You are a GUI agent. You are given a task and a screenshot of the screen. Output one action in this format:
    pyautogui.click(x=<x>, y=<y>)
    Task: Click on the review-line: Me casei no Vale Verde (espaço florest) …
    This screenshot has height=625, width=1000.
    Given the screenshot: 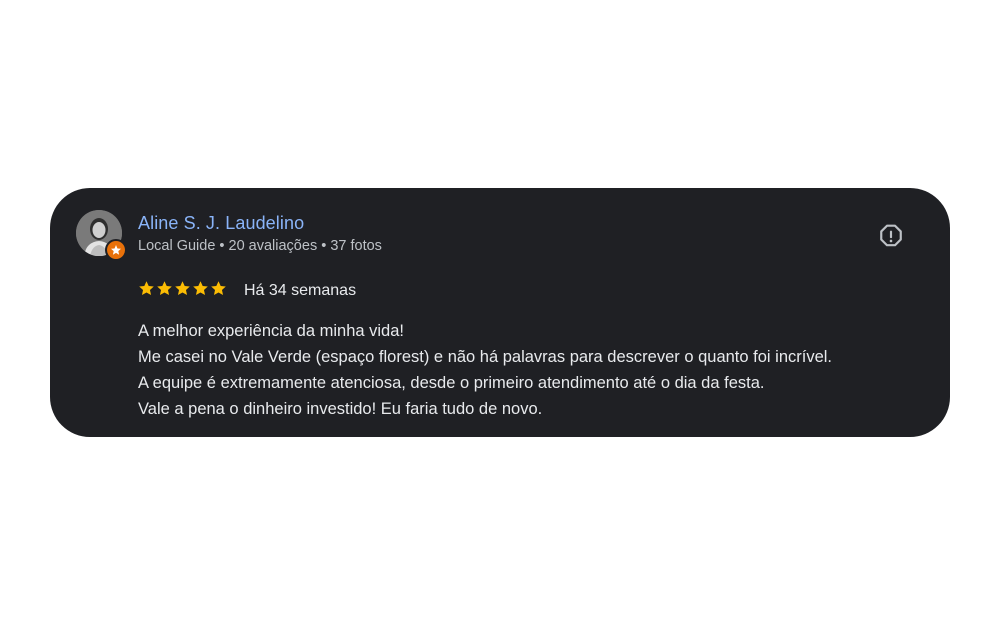 What is the action you would take?
    pyautogui.click(x=485, y=357)
    